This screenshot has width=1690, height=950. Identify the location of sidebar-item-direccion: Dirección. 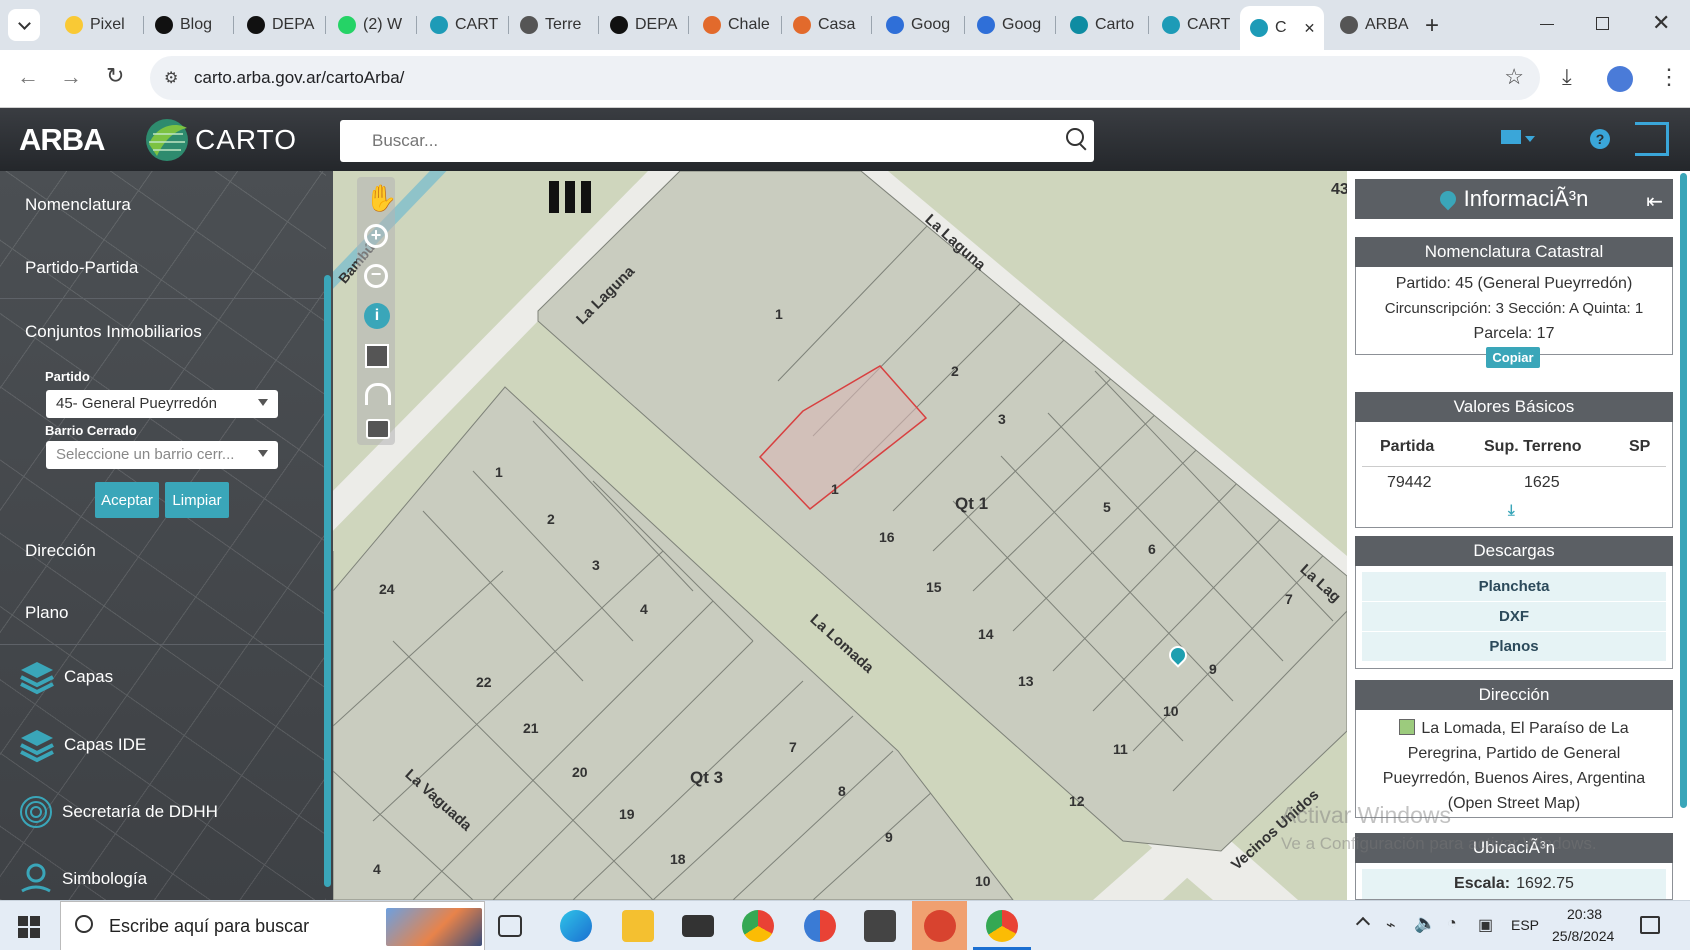
(60, 551).